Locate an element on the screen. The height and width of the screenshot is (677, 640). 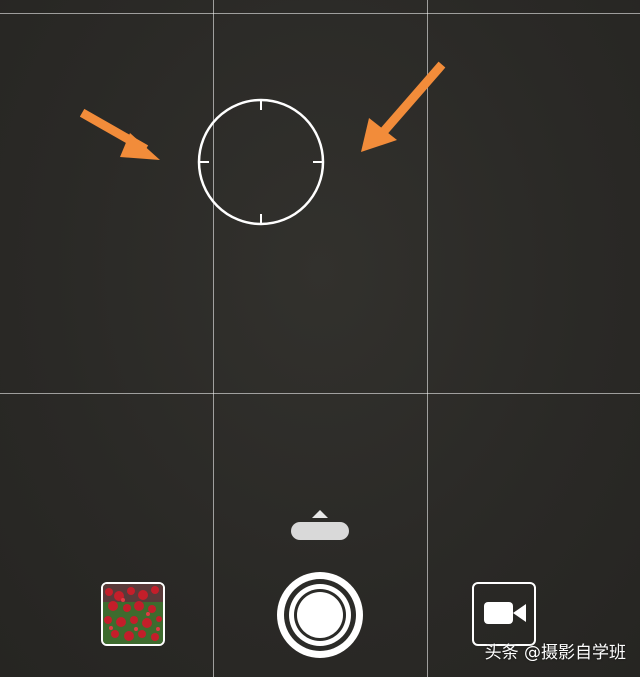
annotation-arrow-right is located at coordinates (402, 110).